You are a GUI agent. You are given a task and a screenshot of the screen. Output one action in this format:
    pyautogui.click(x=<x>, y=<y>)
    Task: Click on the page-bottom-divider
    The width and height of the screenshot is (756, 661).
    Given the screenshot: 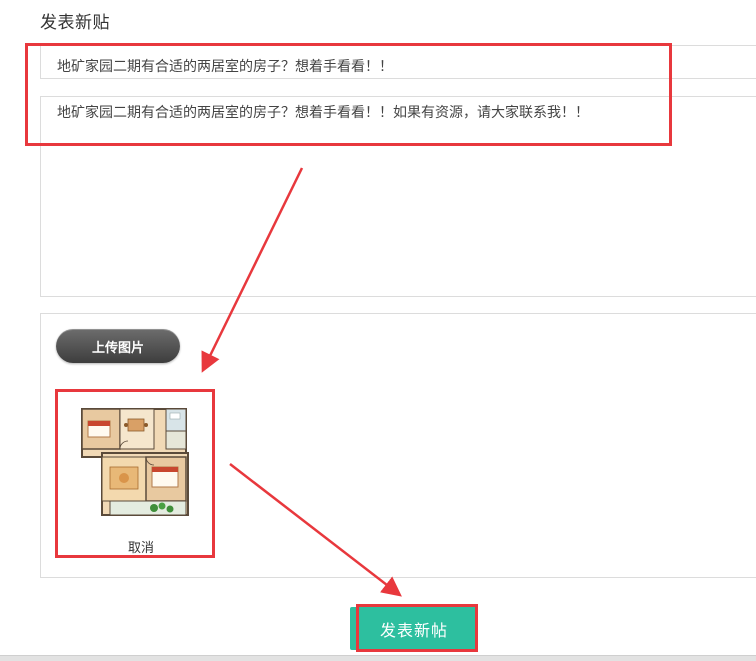 What is the action you would take?
    pyautogui.click(x=378, y=658)
    